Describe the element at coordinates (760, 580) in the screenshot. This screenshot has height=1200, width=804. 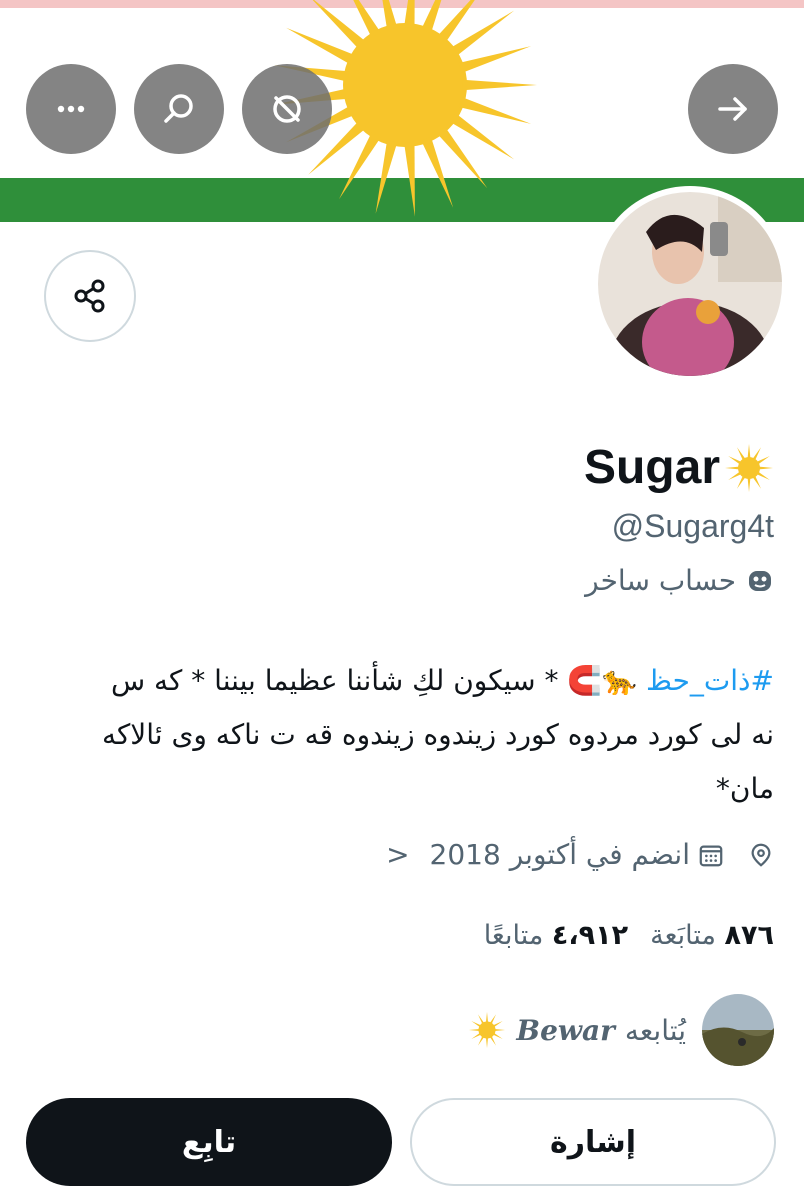
I see `mask-icon` at that location.